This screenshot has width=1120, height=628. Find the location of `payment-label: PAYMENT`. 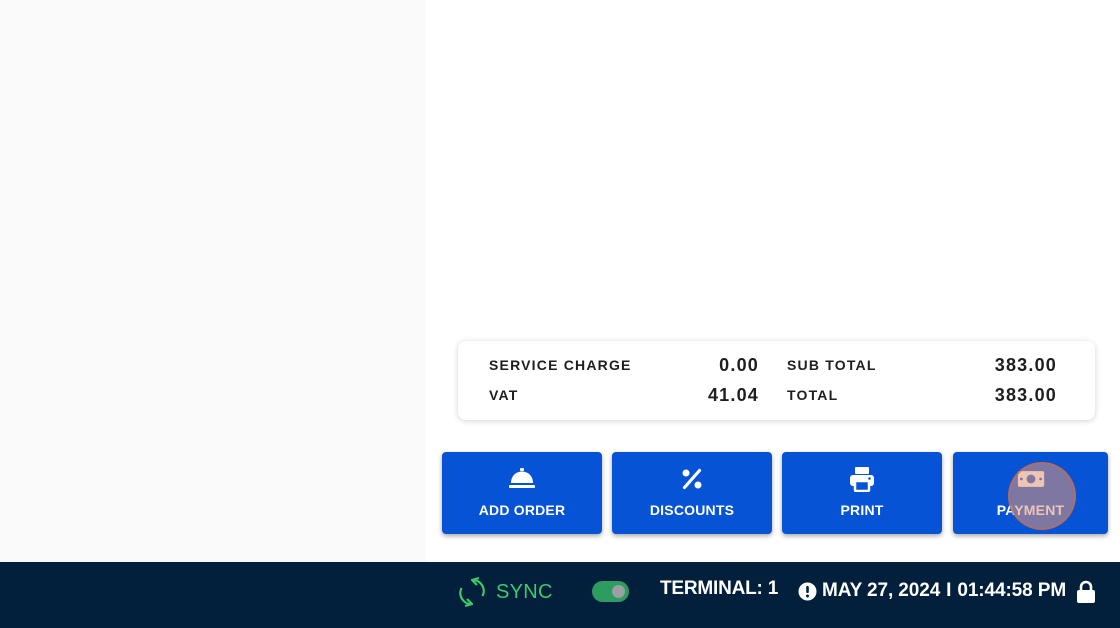

payment-label: PAYMENT is located at coordinates (1030, 510).